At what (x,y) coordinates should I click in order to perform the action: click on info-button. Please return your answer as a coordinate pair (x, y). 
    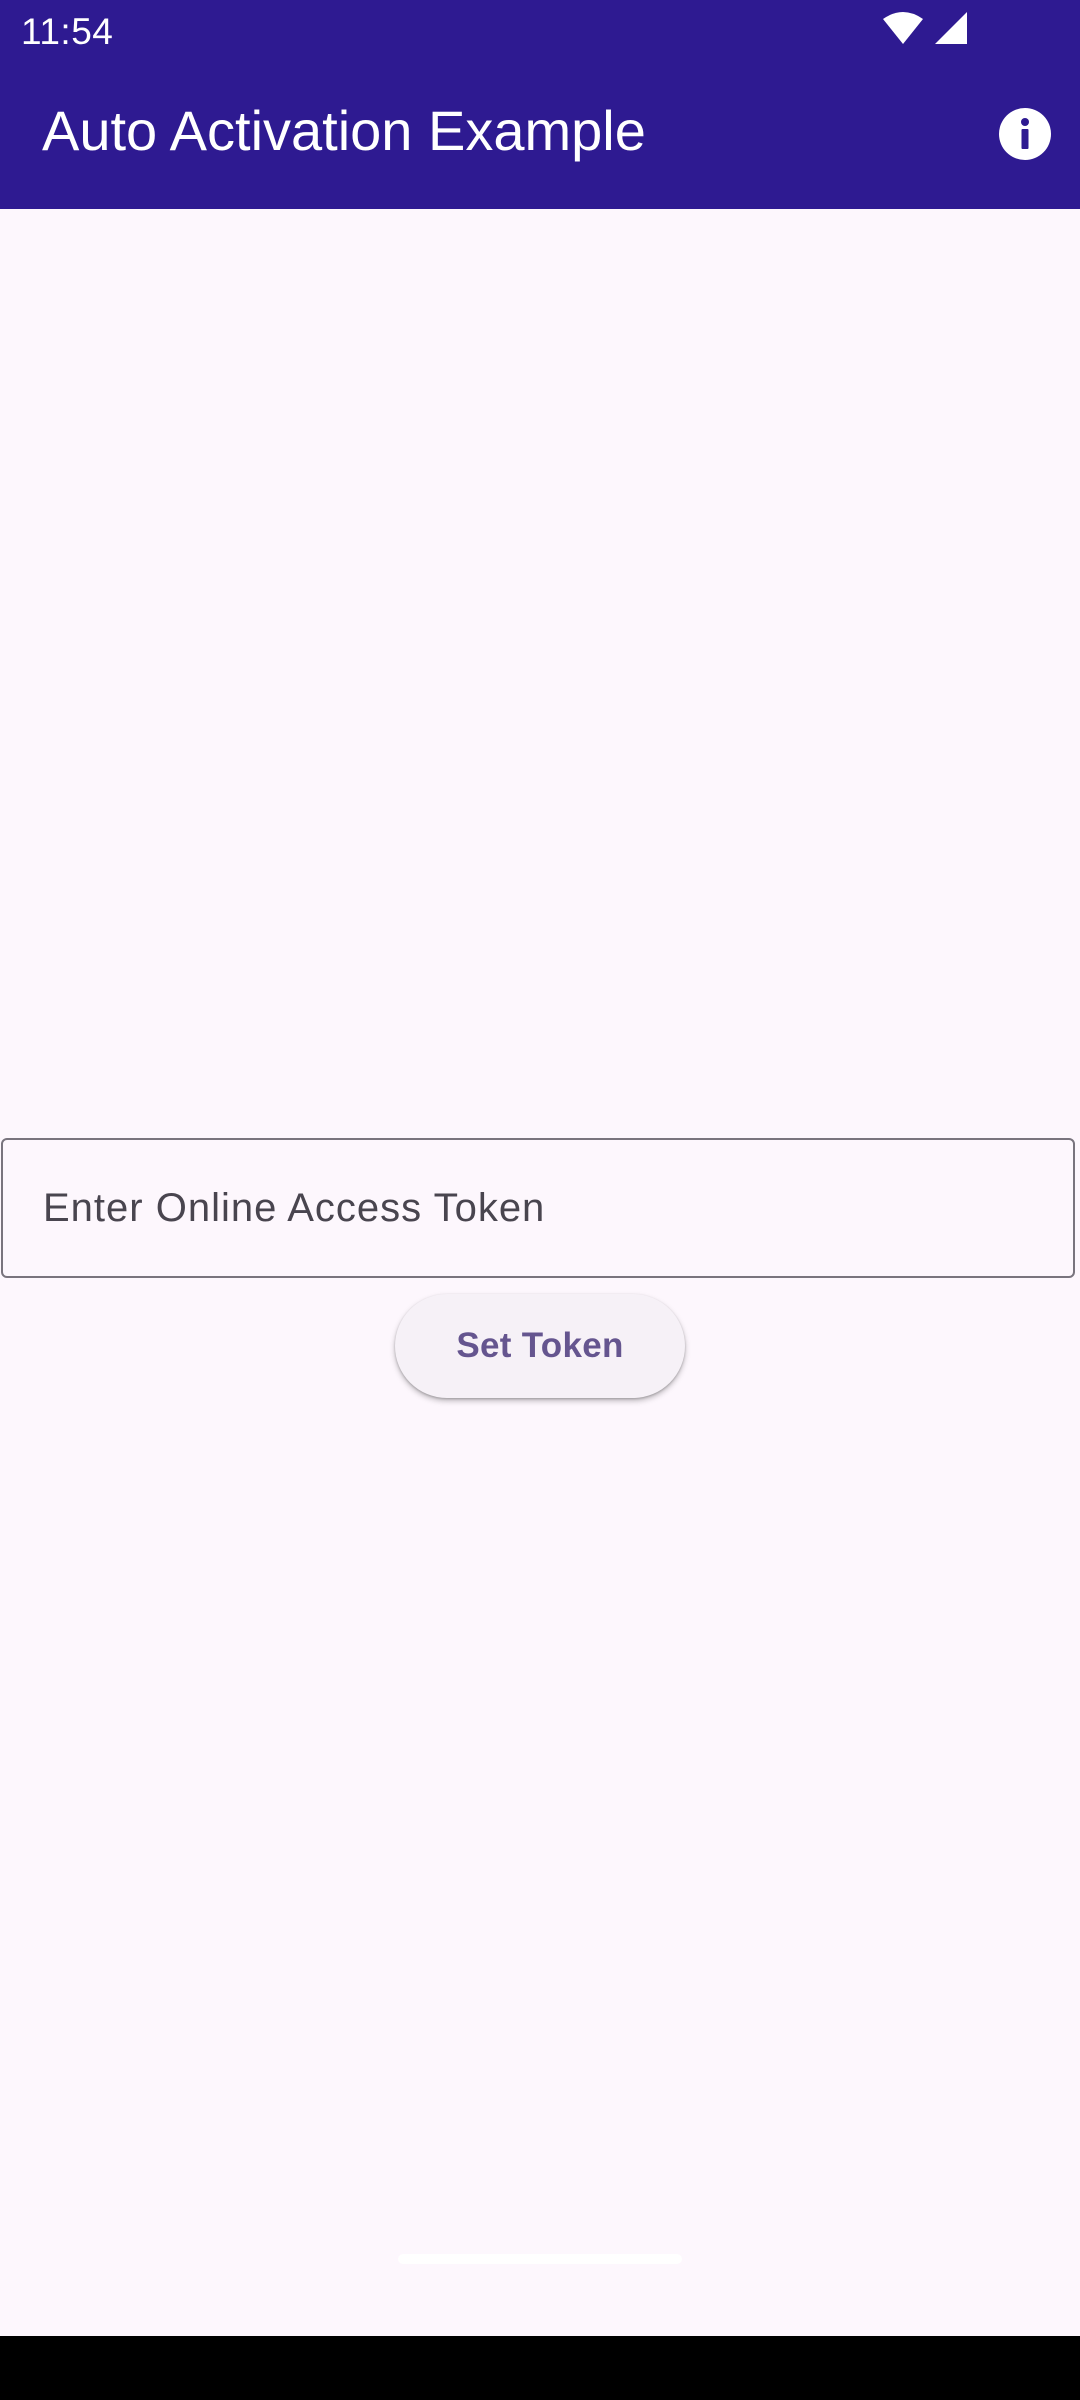
    Looking at the image, I should click on (1025, 136).